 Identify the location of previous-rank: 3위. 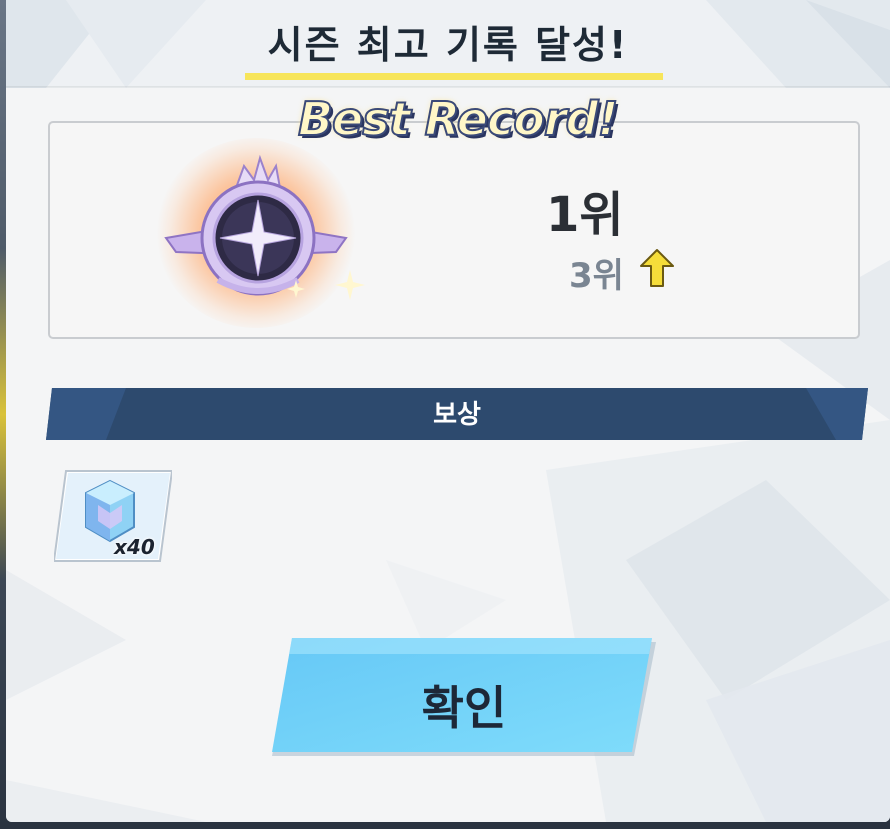
(596, 276).